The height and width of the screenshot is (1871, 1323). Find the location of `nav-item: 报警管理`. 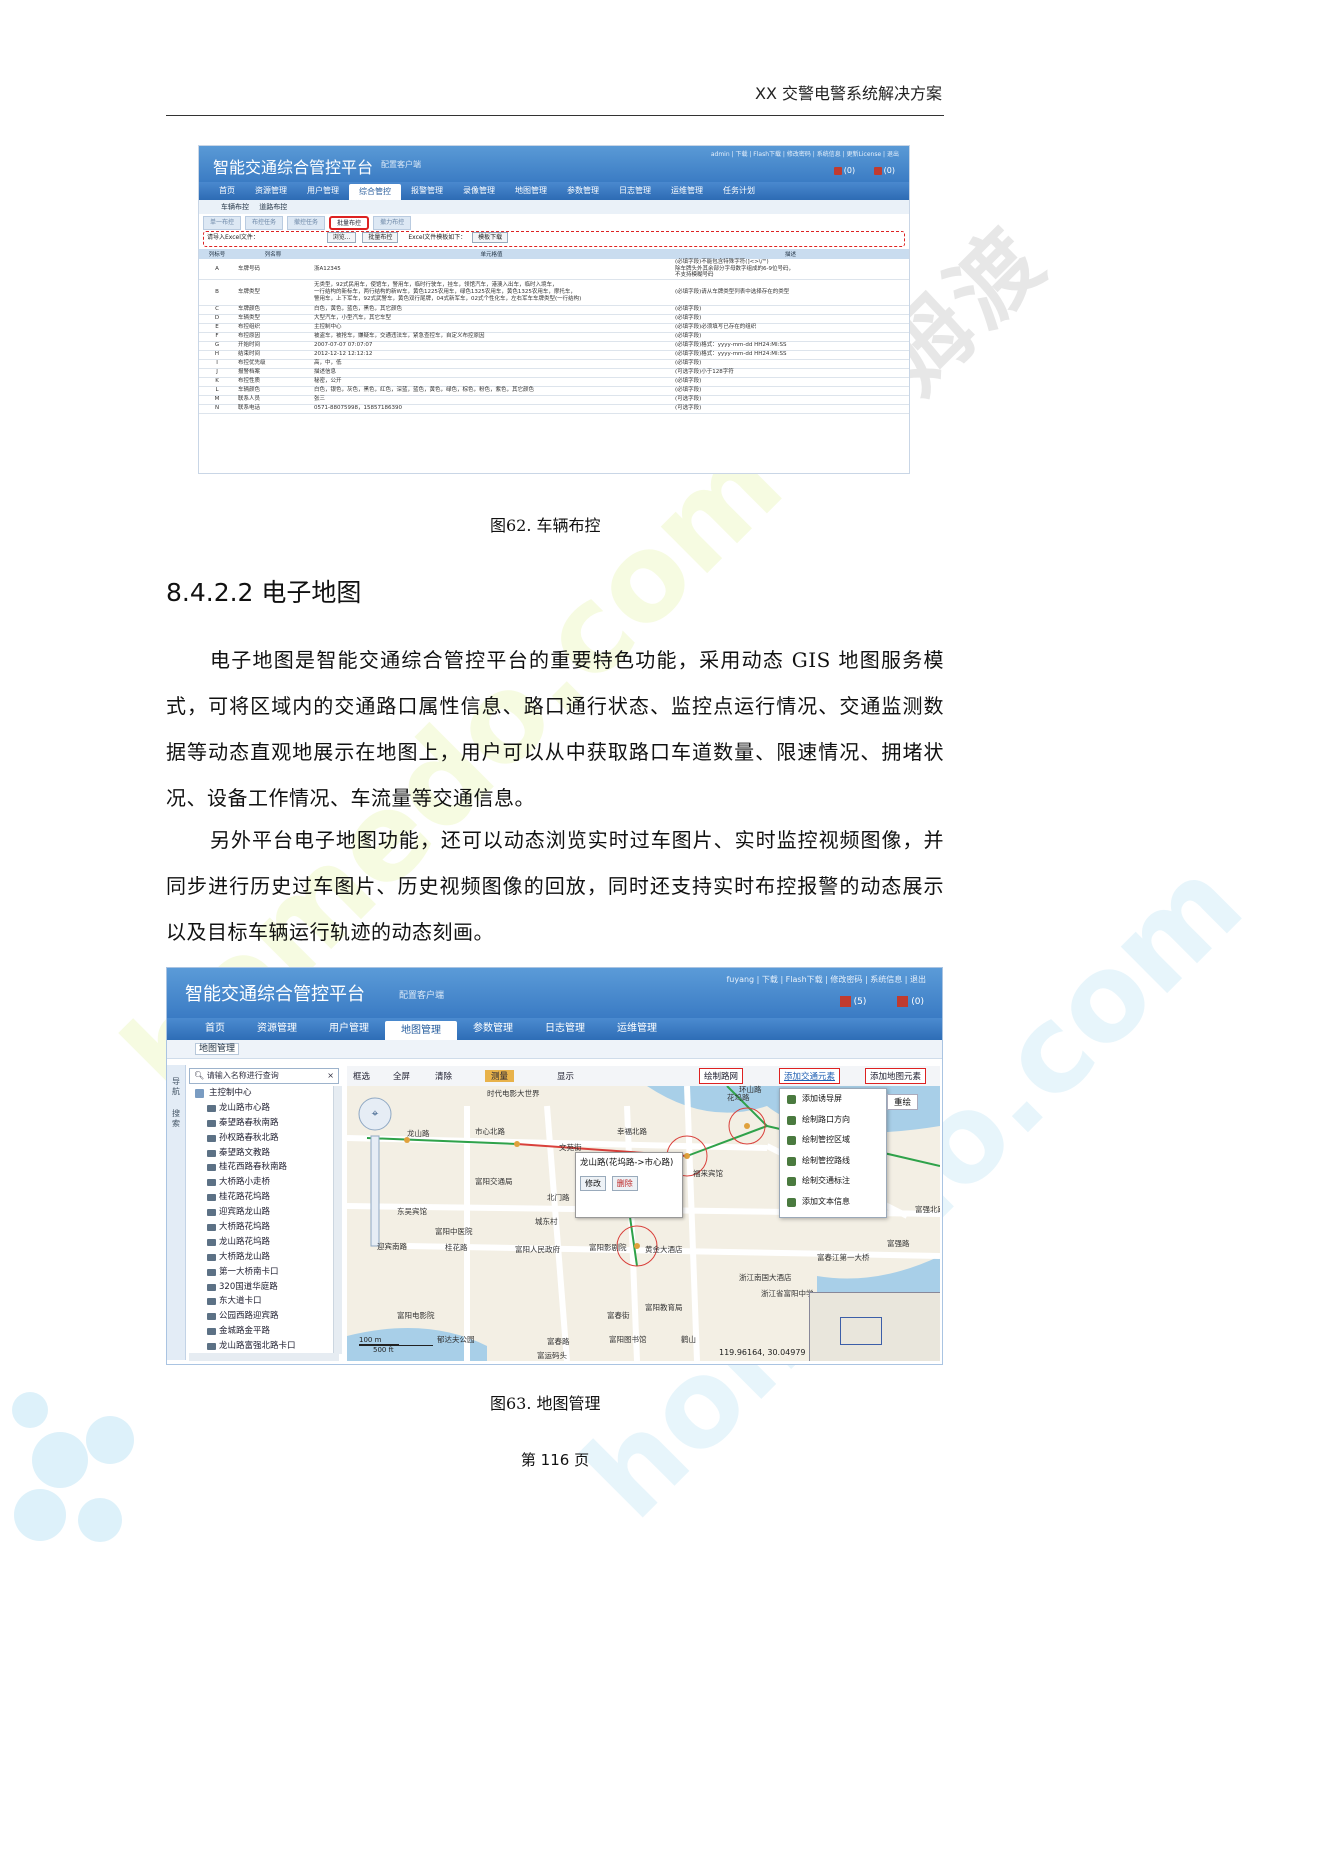

nav-item: 报警管理 is located at coordinates (427, 191).